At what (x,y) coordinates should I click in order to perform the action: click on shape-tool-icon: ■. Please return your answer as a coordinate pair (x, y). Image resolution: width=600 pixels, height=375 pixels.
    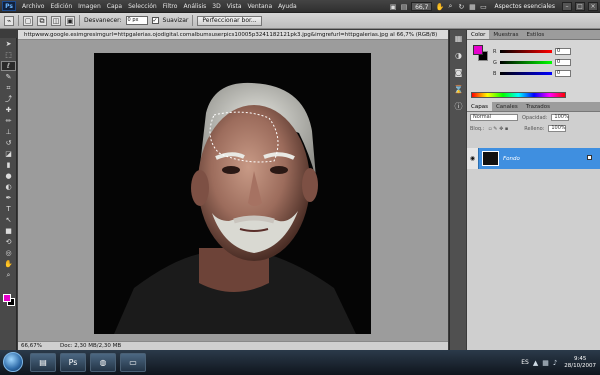
    Looking at the image, I should click on (8, 231).